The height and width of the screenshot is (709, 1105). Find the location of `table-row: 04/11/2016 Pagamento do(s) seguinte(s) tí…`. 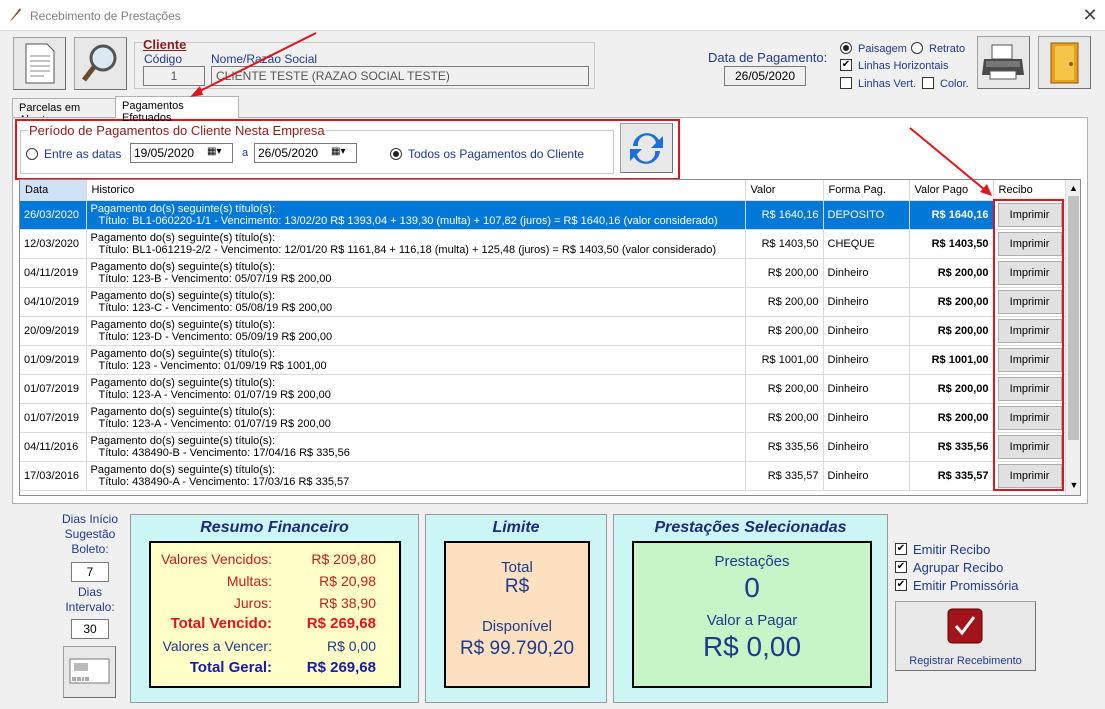

table-row: 04/11/2016 Pagamento do(s) seguinte(s) tí… is located at coordinates (543, 447).